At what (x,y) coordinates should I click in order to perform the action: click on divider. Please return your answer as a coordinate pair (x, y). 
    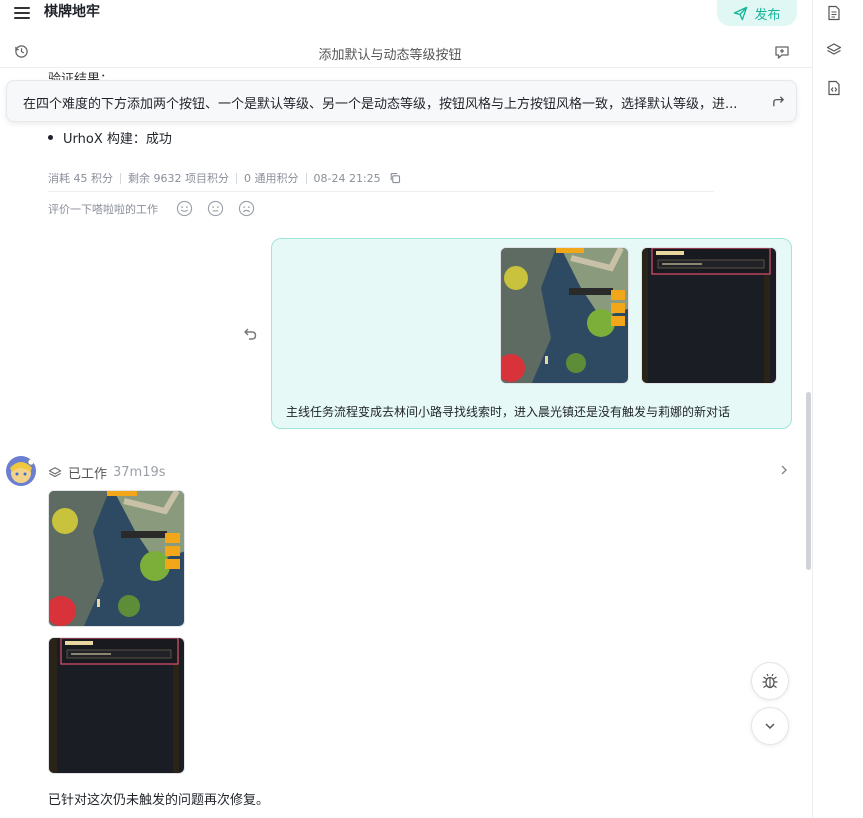
    Looking at the image, I should click on (381, 191).